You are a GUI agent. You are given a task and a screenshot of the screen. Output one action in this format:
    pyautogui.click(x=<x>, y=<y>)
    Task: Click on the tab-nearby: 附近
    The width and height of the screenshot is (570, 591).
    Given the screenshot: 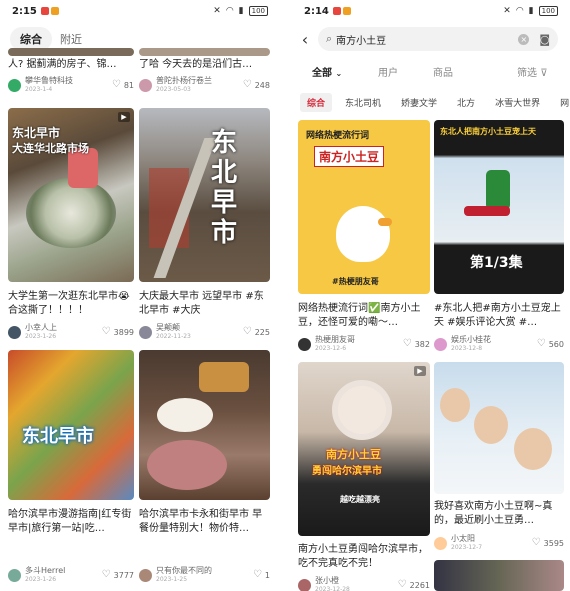 What is the action you would take?
    pyautogui.click(x=71, y=39)
    